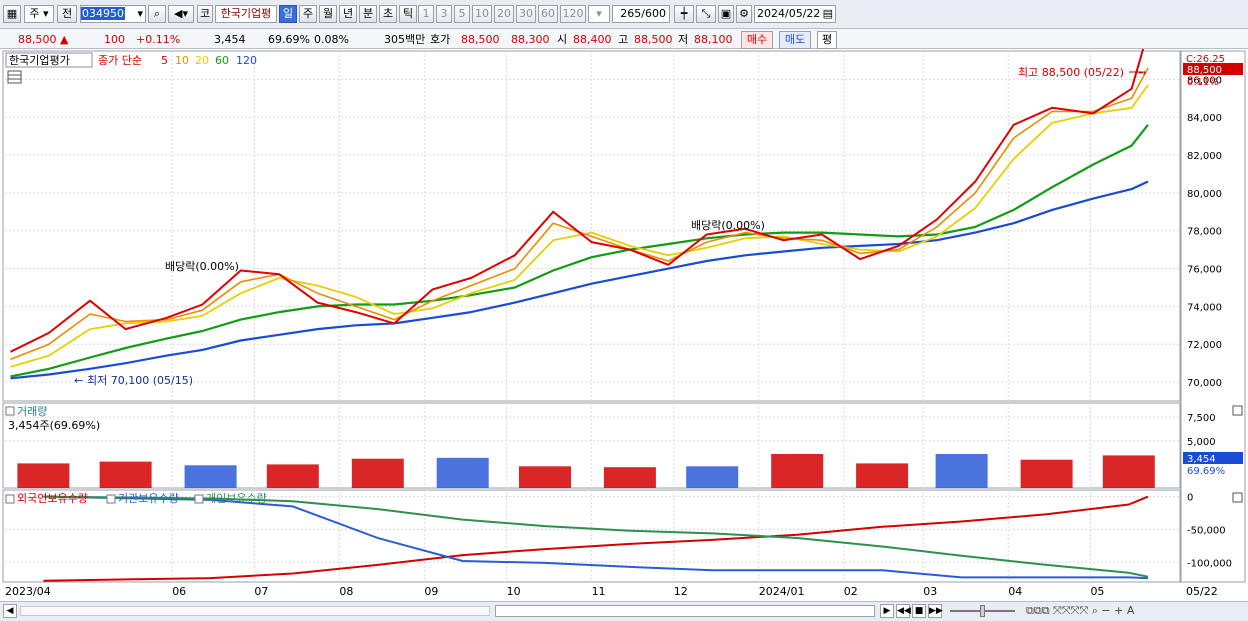 The image size is (1248, 621). Describe the element at coordinates (158, 39) in the screenshot. I see `change-percent: +0.11%` at that location.